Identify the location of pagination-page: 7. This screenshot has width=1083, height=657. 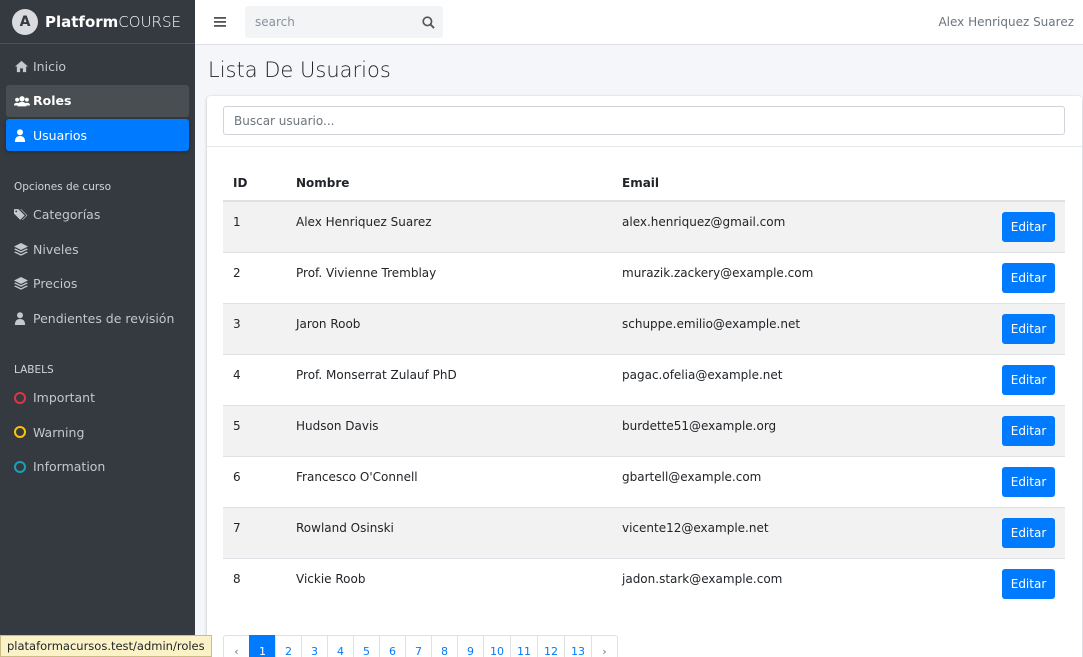
(418, 646).